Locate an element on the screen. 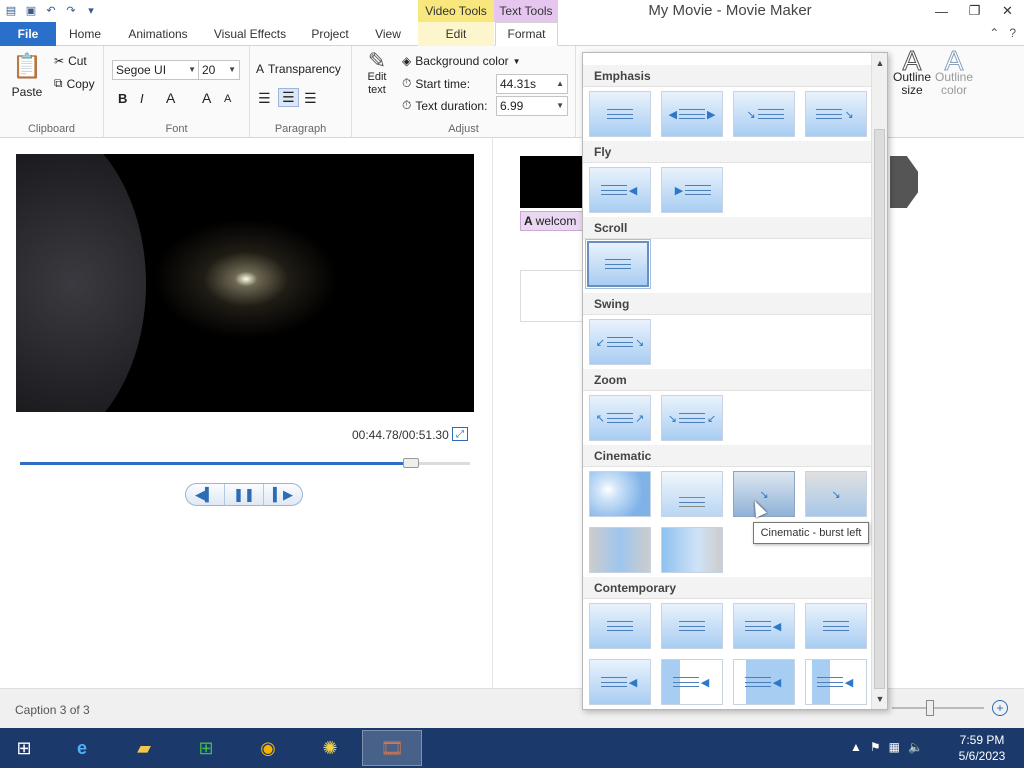  taskbar-movie-maker: 🎞 is located at coordinates (392, 748).